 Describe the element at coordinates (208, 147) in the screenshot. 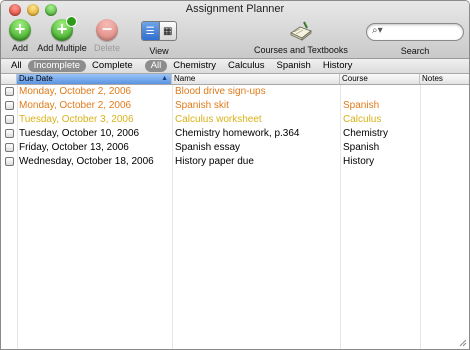

I see `name-cell: Spanish essay` at that location.